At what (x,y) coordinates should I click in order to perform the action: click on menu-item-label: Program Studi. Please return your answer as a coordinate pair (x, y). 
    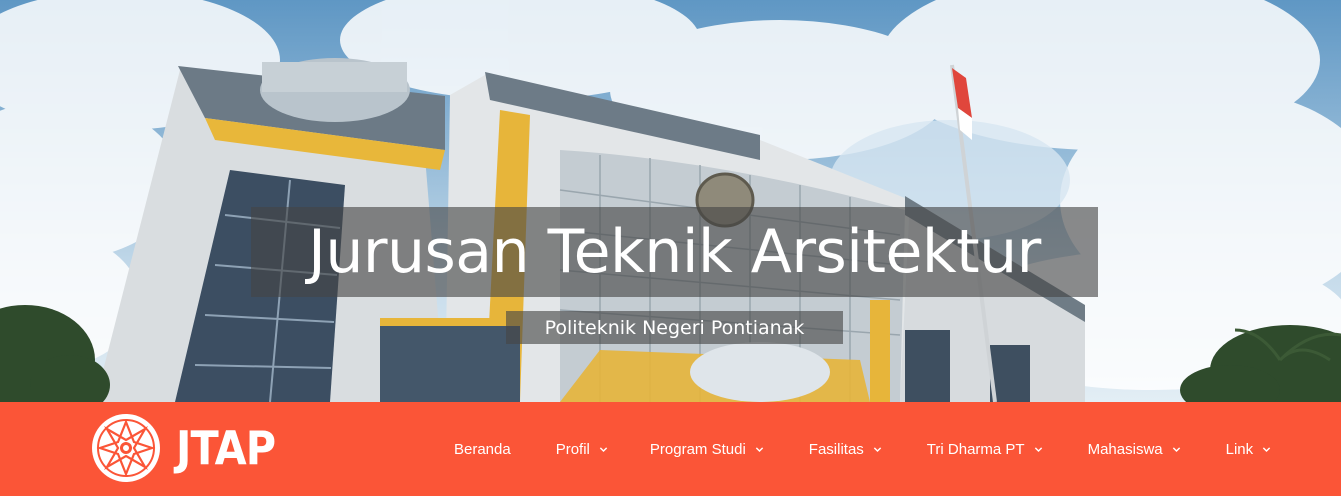
    Looking at the image, I should click on (697, 449).